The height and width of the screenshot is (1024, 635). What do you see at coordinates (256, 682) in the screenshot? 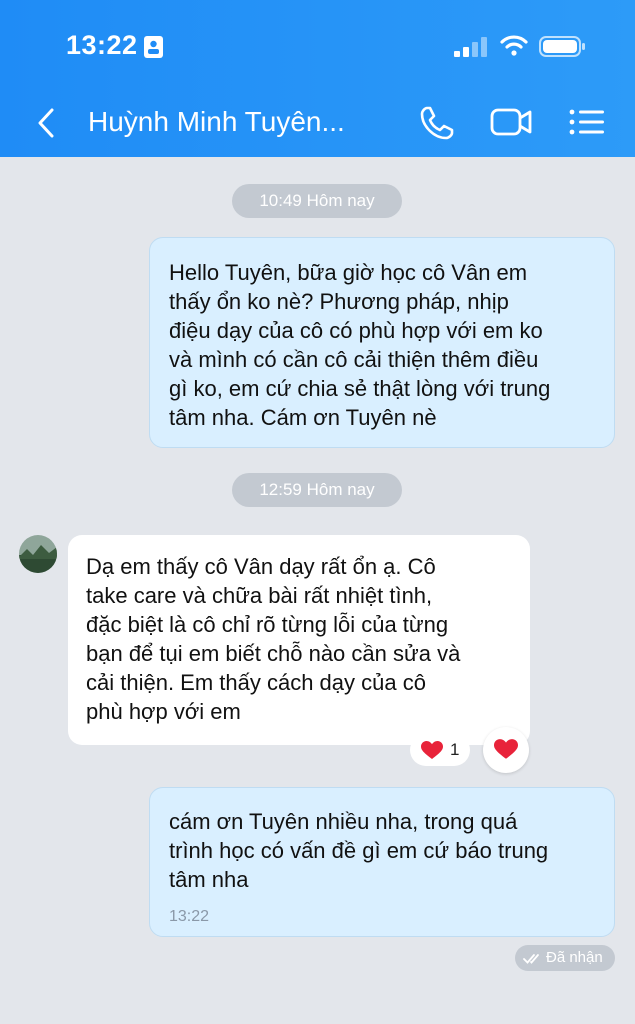
I see `message-line: cải thiện. Em thấy cách dạy của cô` at bounding box center [256, 682].